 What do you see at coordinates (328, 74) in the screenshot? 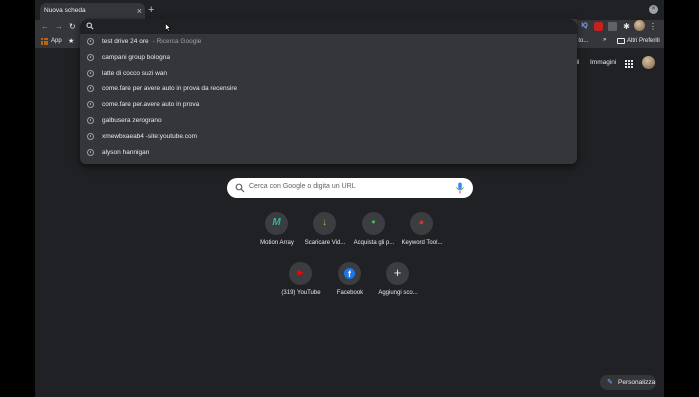
I see `omnibox-suggestion: latte di cocco suzi wan` at bounding box center [328, 74].